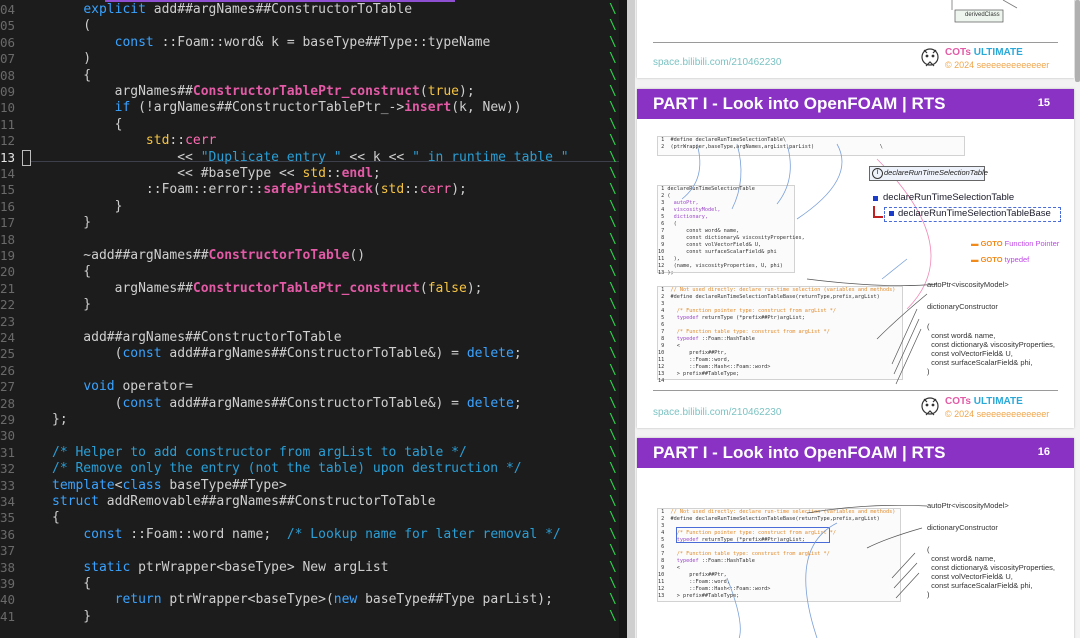 Image resolution: width=1080 pixels, height=638 pixels. Describe the element at coordinates (8, 42) in the screenshot. I see `line-number: 06` at that location.